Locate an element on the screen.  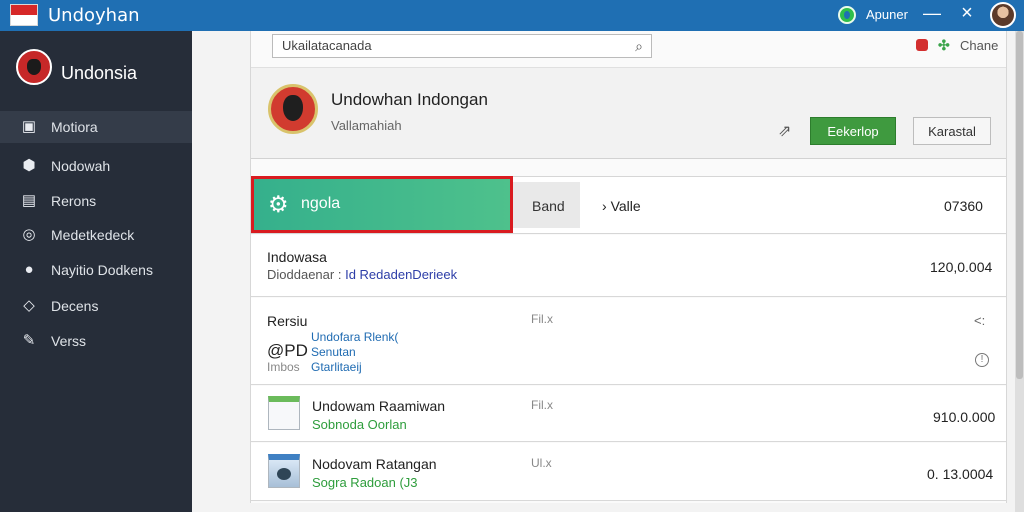
sidebar-item-medetkedeck: ◎ Medetkedeck is located at coordinates (96, 235).